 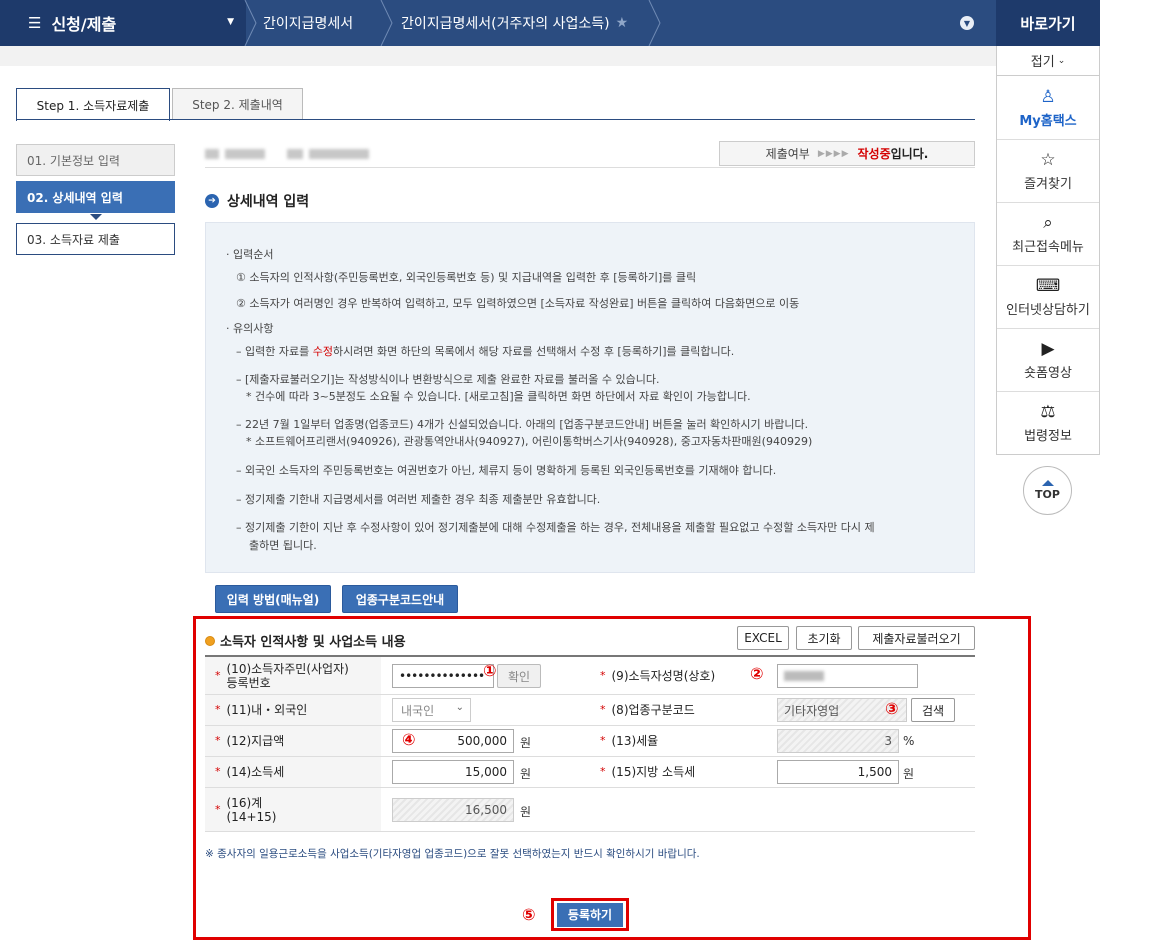 What do you see at coordinates (250, 328) in the screenshot?
I see `guide-heading: · 유의사항` at bounding box center [250, 328].